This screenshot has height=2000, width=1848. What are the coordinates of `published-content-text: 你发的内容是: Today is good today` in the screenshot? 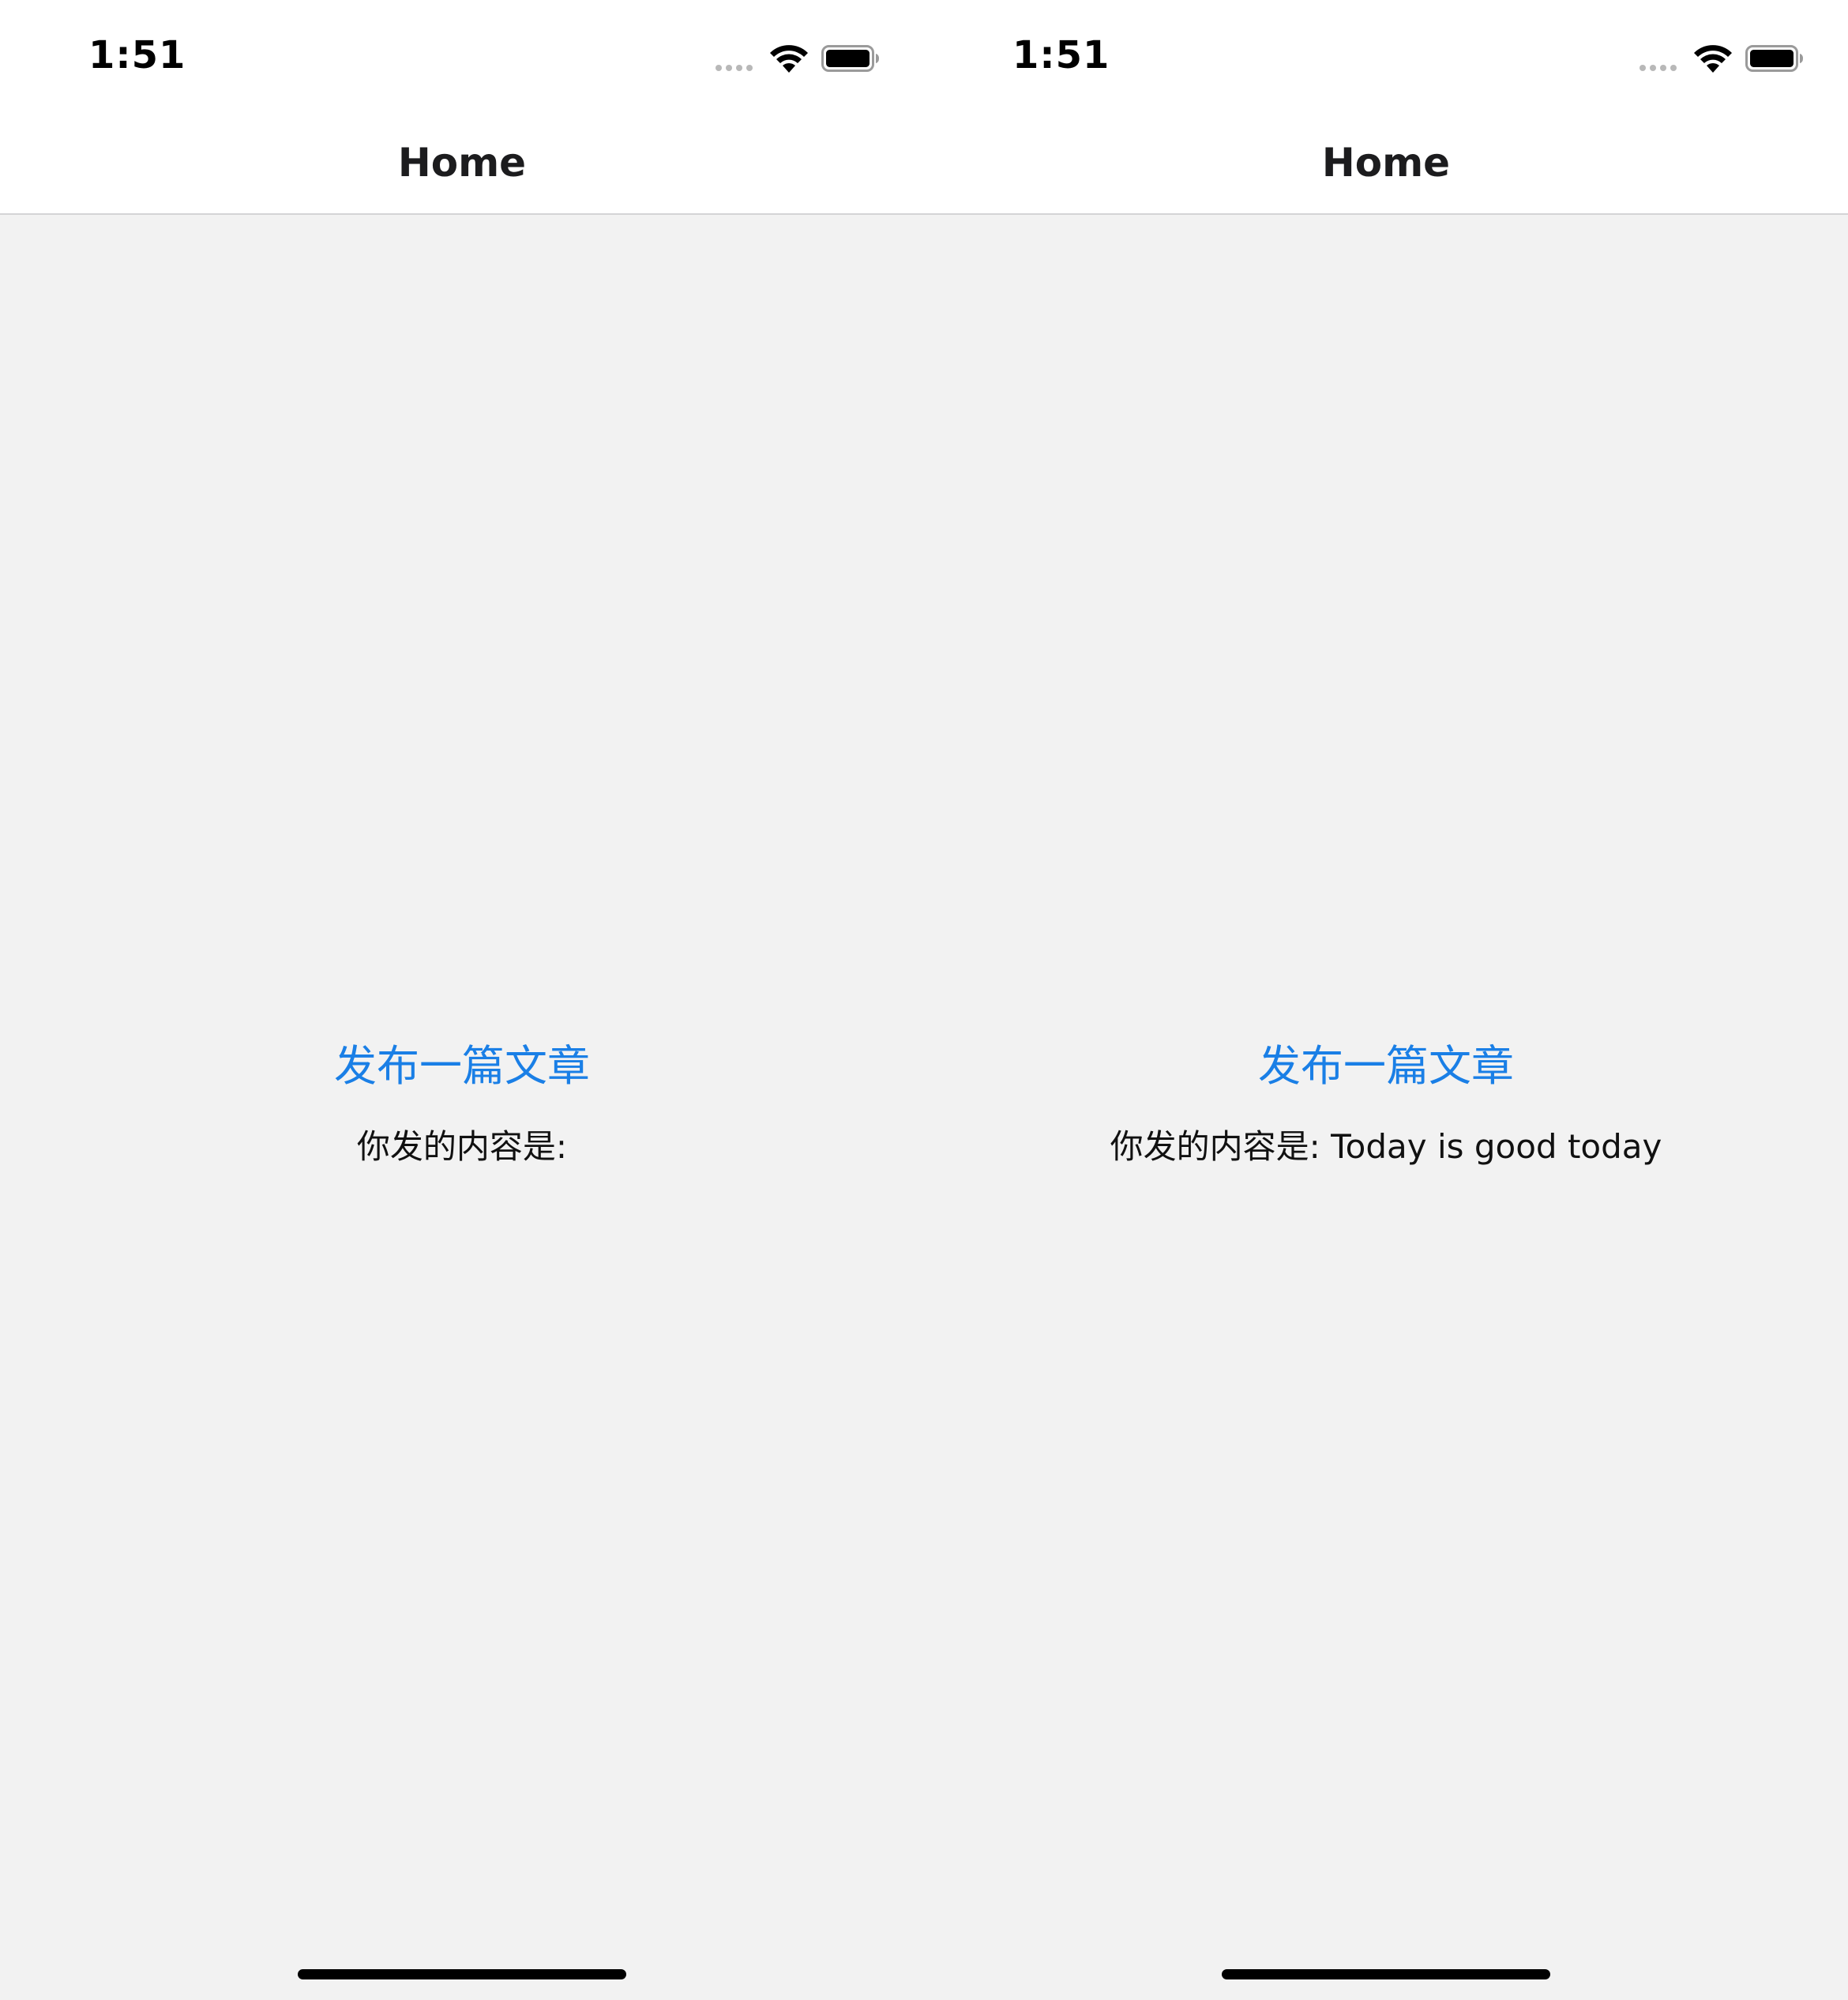 It's located at (1386, 1146).